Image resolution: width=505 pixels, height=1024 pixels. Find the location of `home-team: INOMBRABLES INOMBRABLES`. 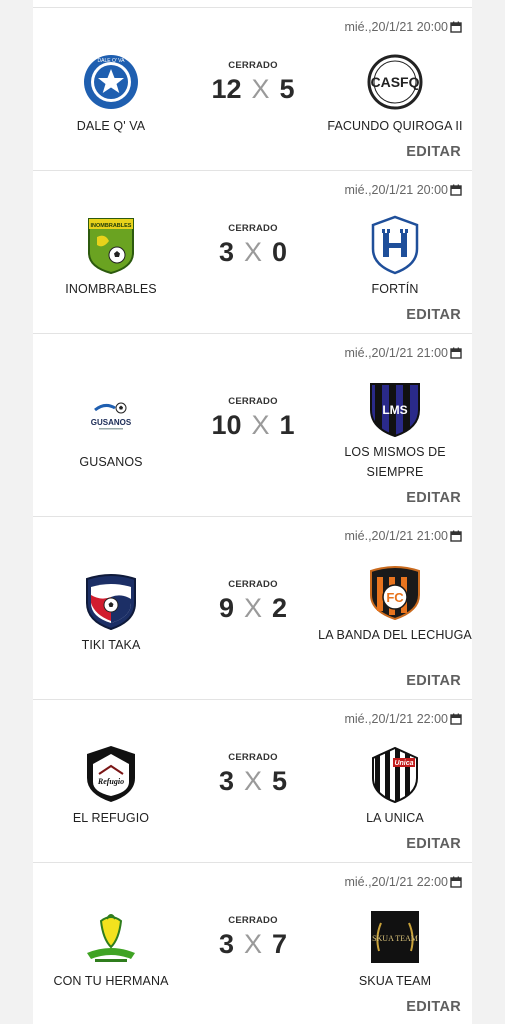

home-team: INOMBRABLES INOMBRABLES is located at coordinates (111, 257).